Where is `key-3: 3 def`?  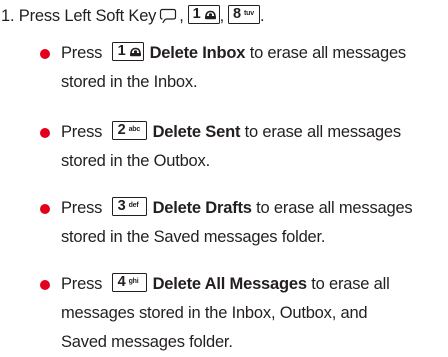 key-3: 3 def is located at coordinates (129, 206).